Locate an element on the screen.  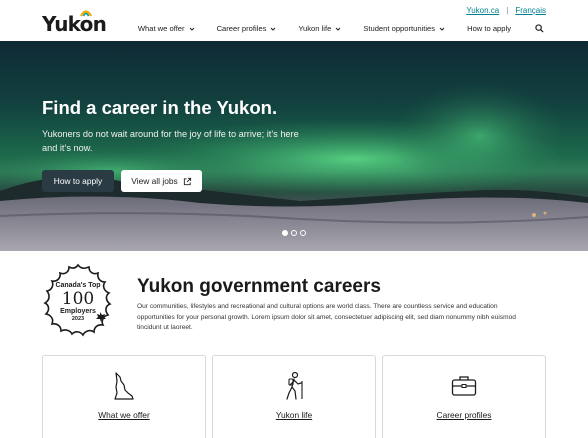
nav-item-what-we-offer: What we offer is located at coordinates (166, 28).